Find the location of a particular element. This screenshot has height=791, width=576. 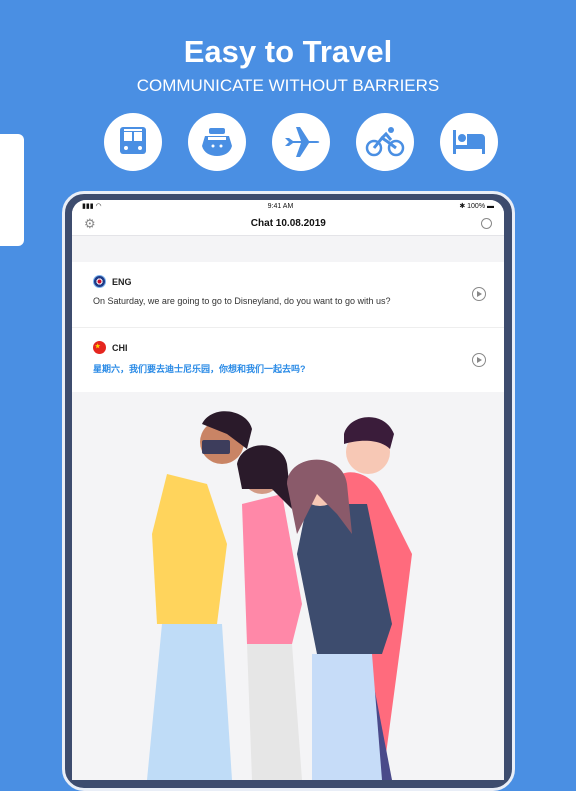

battery-indicator: ✱ 100% ▬ is located at coordinates (476, 206).